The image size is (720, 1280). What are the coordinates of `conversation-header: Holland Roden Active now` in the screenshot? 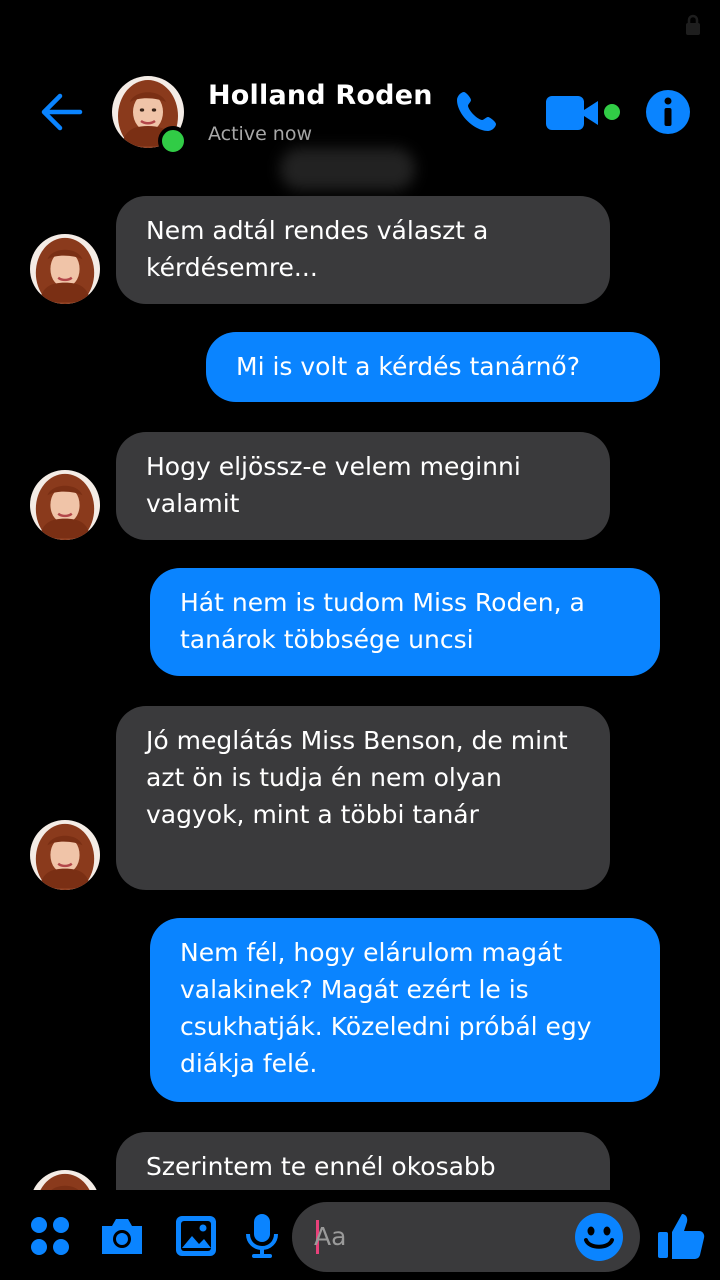 It's located at (360, 95).